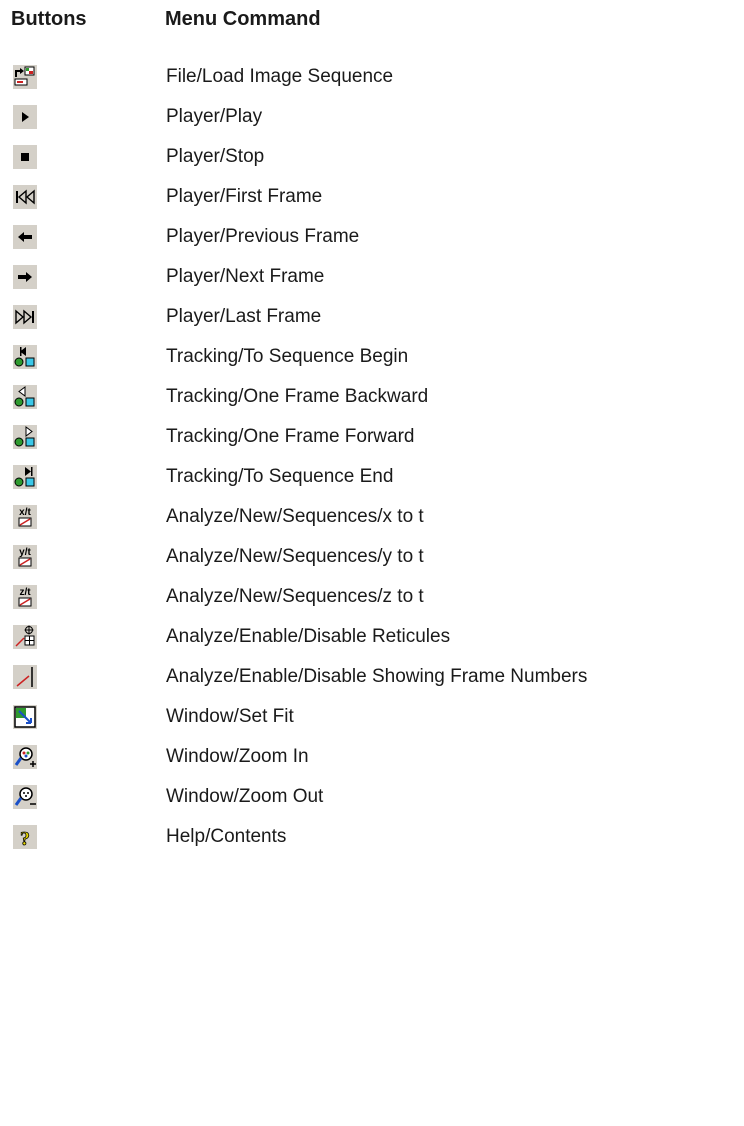 The image size is (744, 1126). What do you see at coordinates (295, 516) in the screenshot?
I see `command-label: Analyze/New/Sequences/x to t` at bounding box center [295, 516].